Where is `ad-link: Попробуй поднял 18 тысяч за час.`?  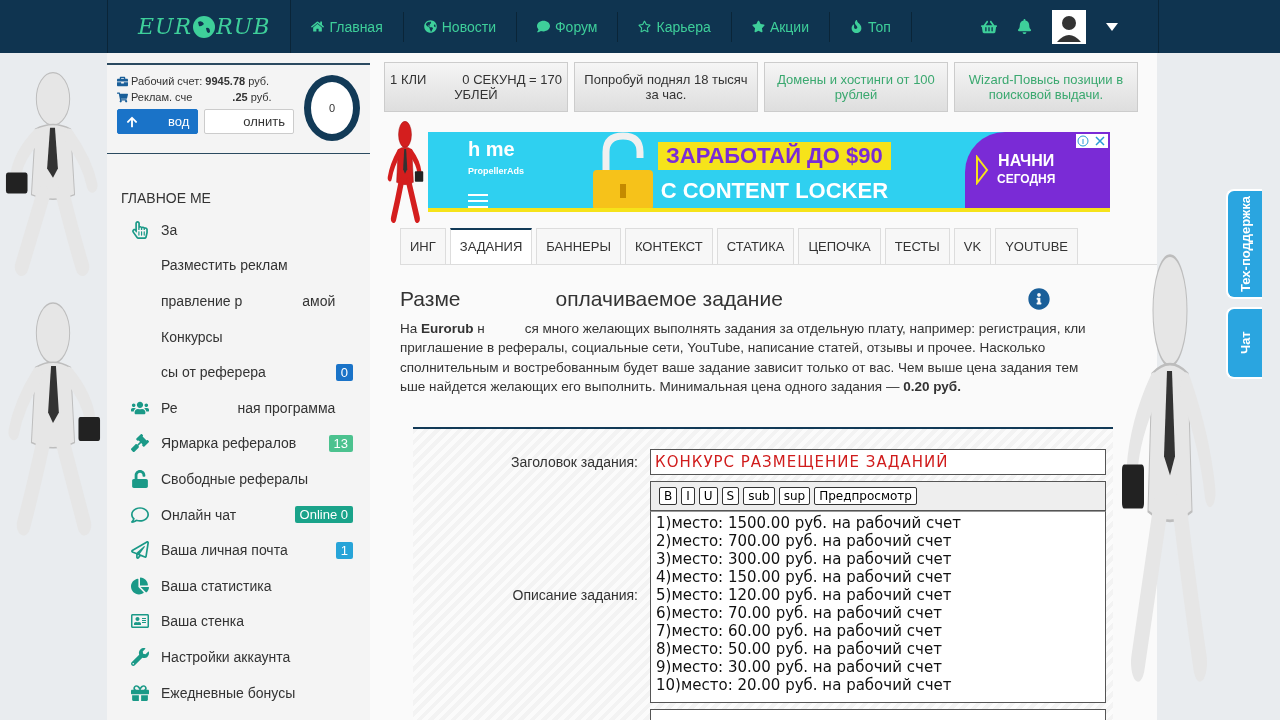 ad-link: Попробуй поднял 18 тысяч за час. is located at coordinates (666, 87).